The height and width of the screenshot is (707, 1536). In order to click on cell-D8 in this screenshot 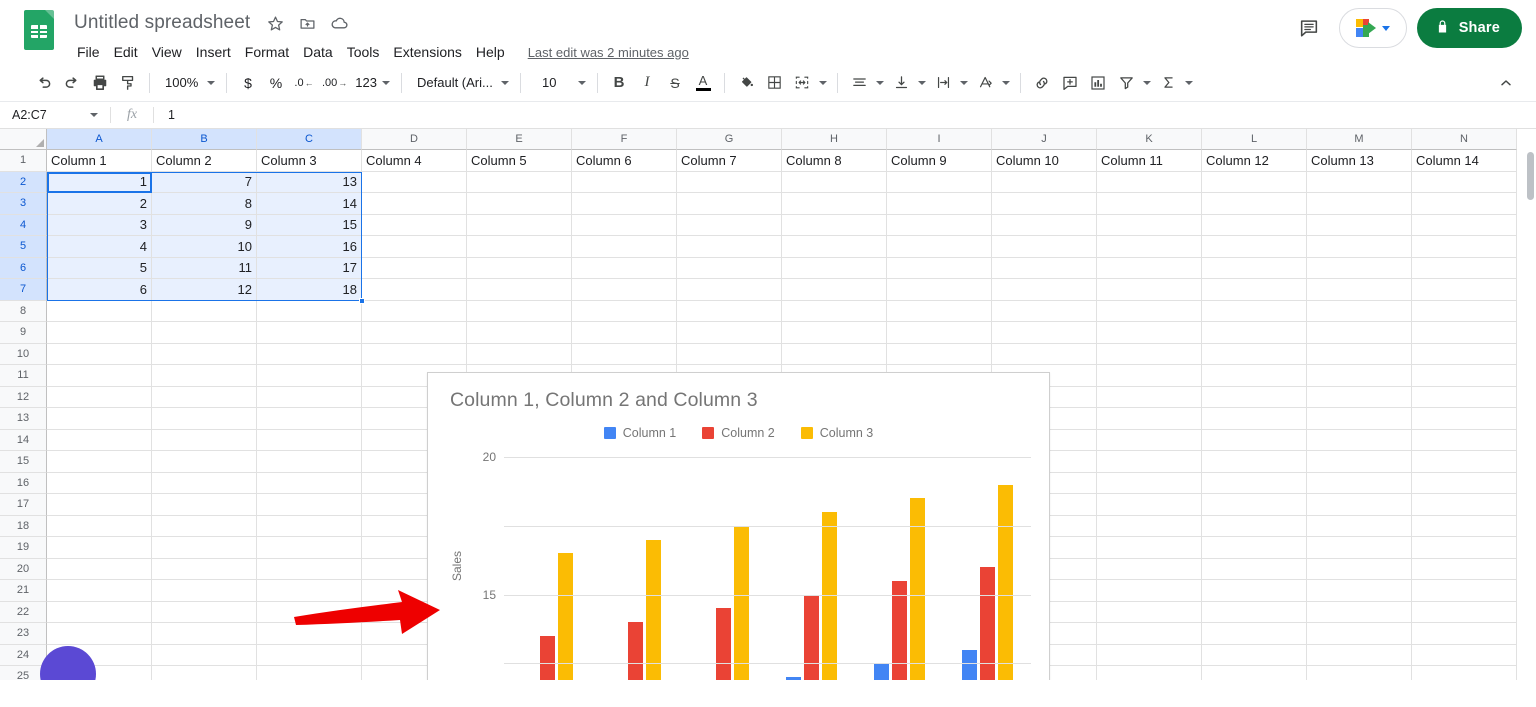, I will do `click(414, 311)`.